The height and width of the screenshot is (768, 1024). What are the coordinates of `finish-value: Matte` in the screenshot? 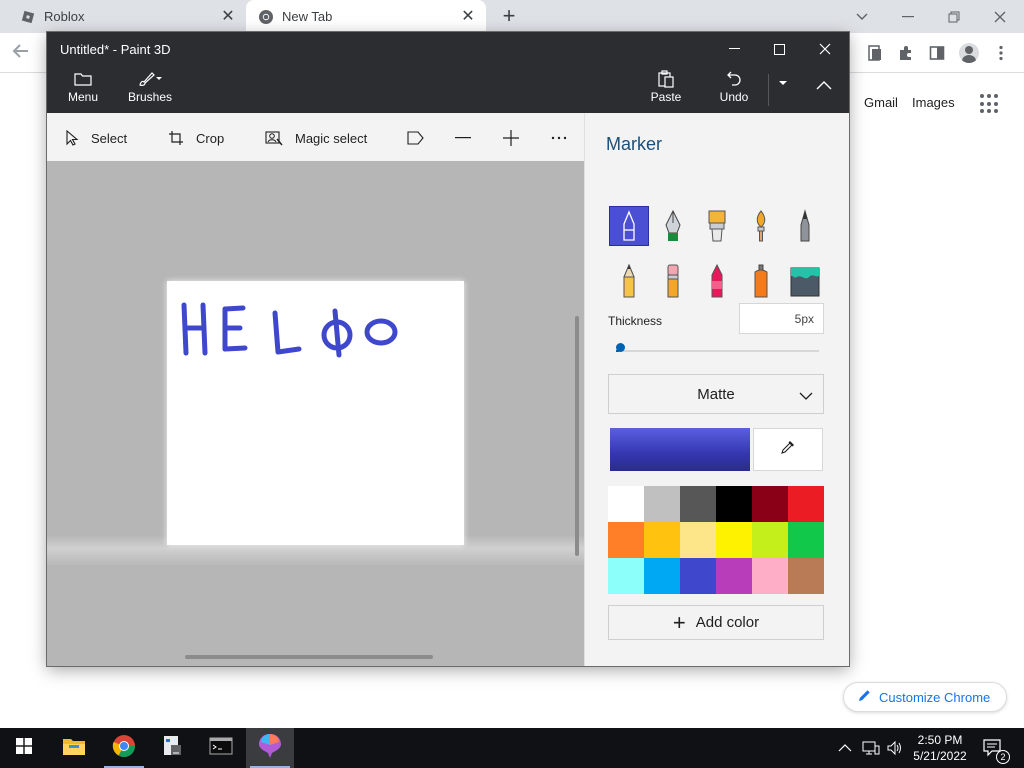 It's located at (716, 394).